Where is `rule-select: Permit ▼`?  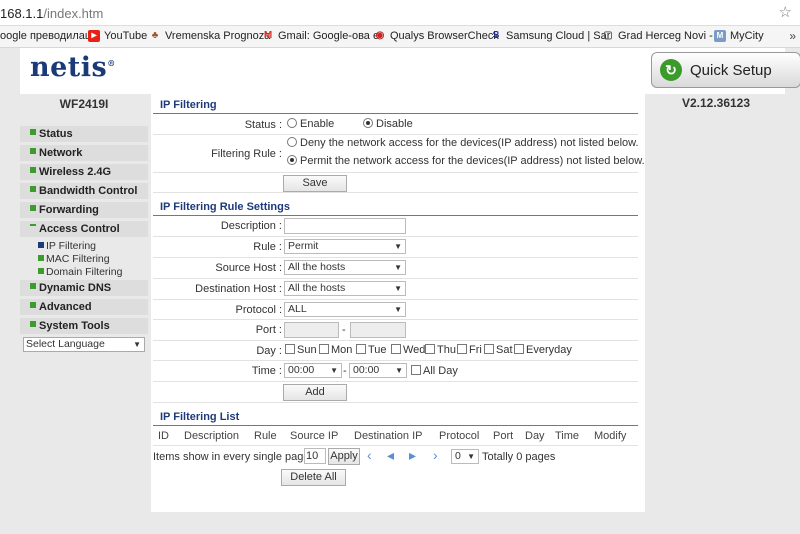 rule-select: Permit ▼ is located at coordinates (345, 246).